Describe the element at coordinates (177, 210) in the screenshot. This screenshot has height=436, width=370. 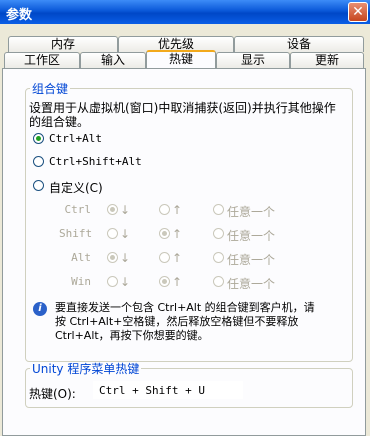
I see `ctrl-up-label: ↑` at that location.